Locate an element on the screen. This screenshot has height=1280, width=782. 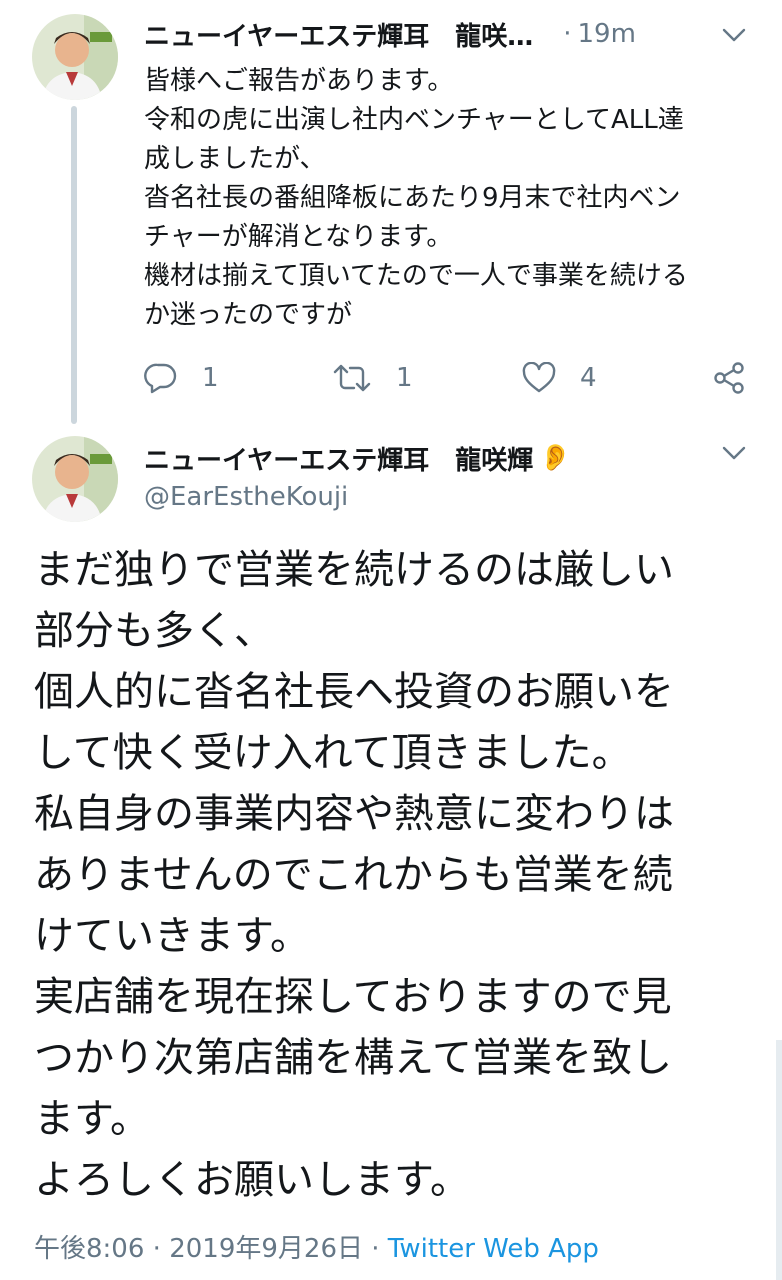
share-icon is located at coordinates (729, 378).